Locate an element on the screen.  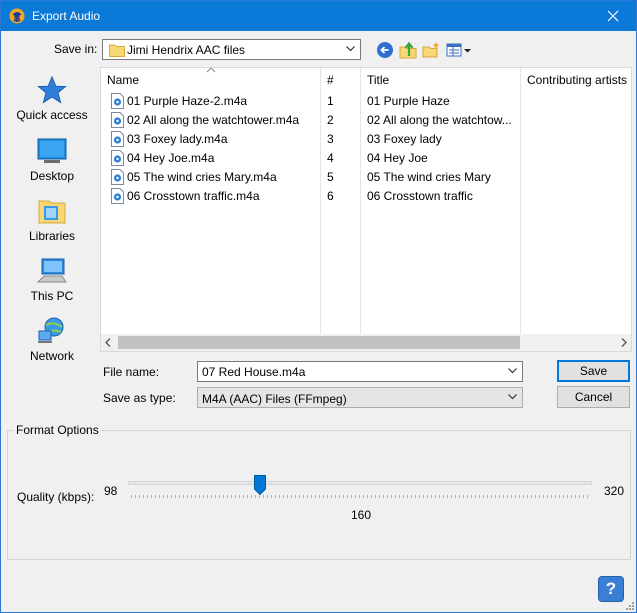
desktop-icon is located at coordinates (52, 150).